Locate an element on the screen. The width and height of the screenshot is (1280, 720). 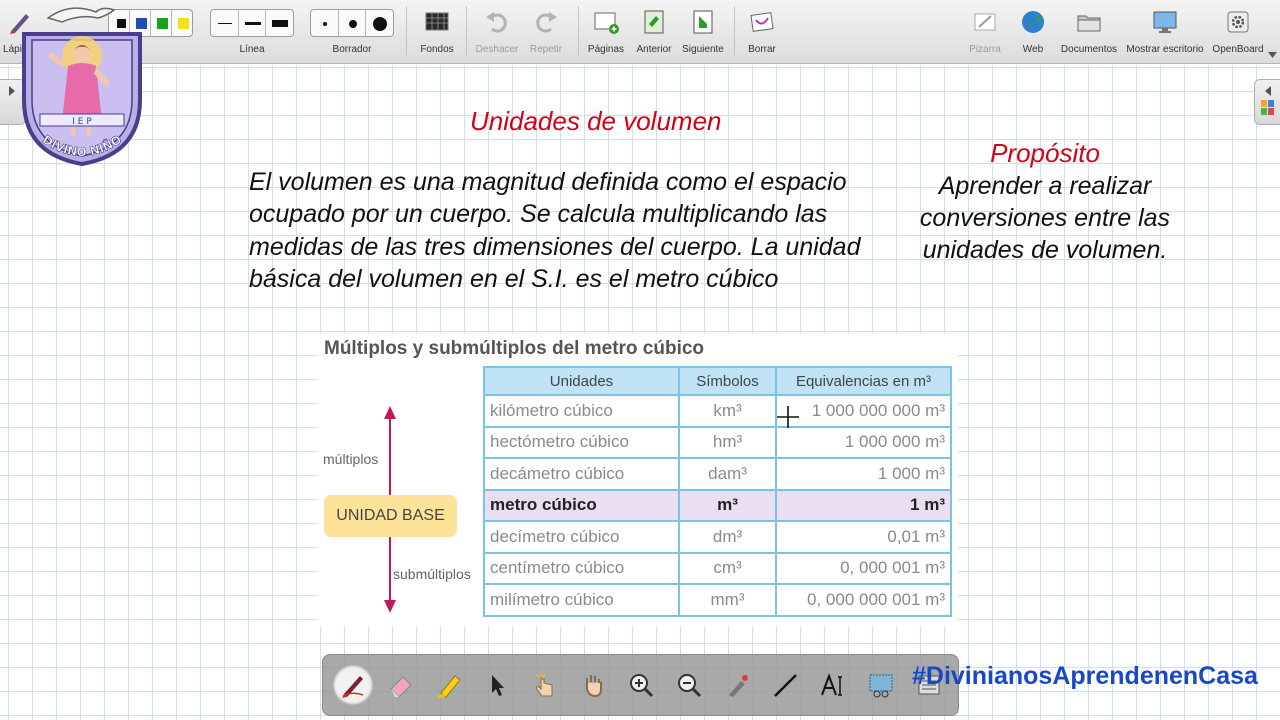
laser-pointer-tool is located at coordinates (737, 685).